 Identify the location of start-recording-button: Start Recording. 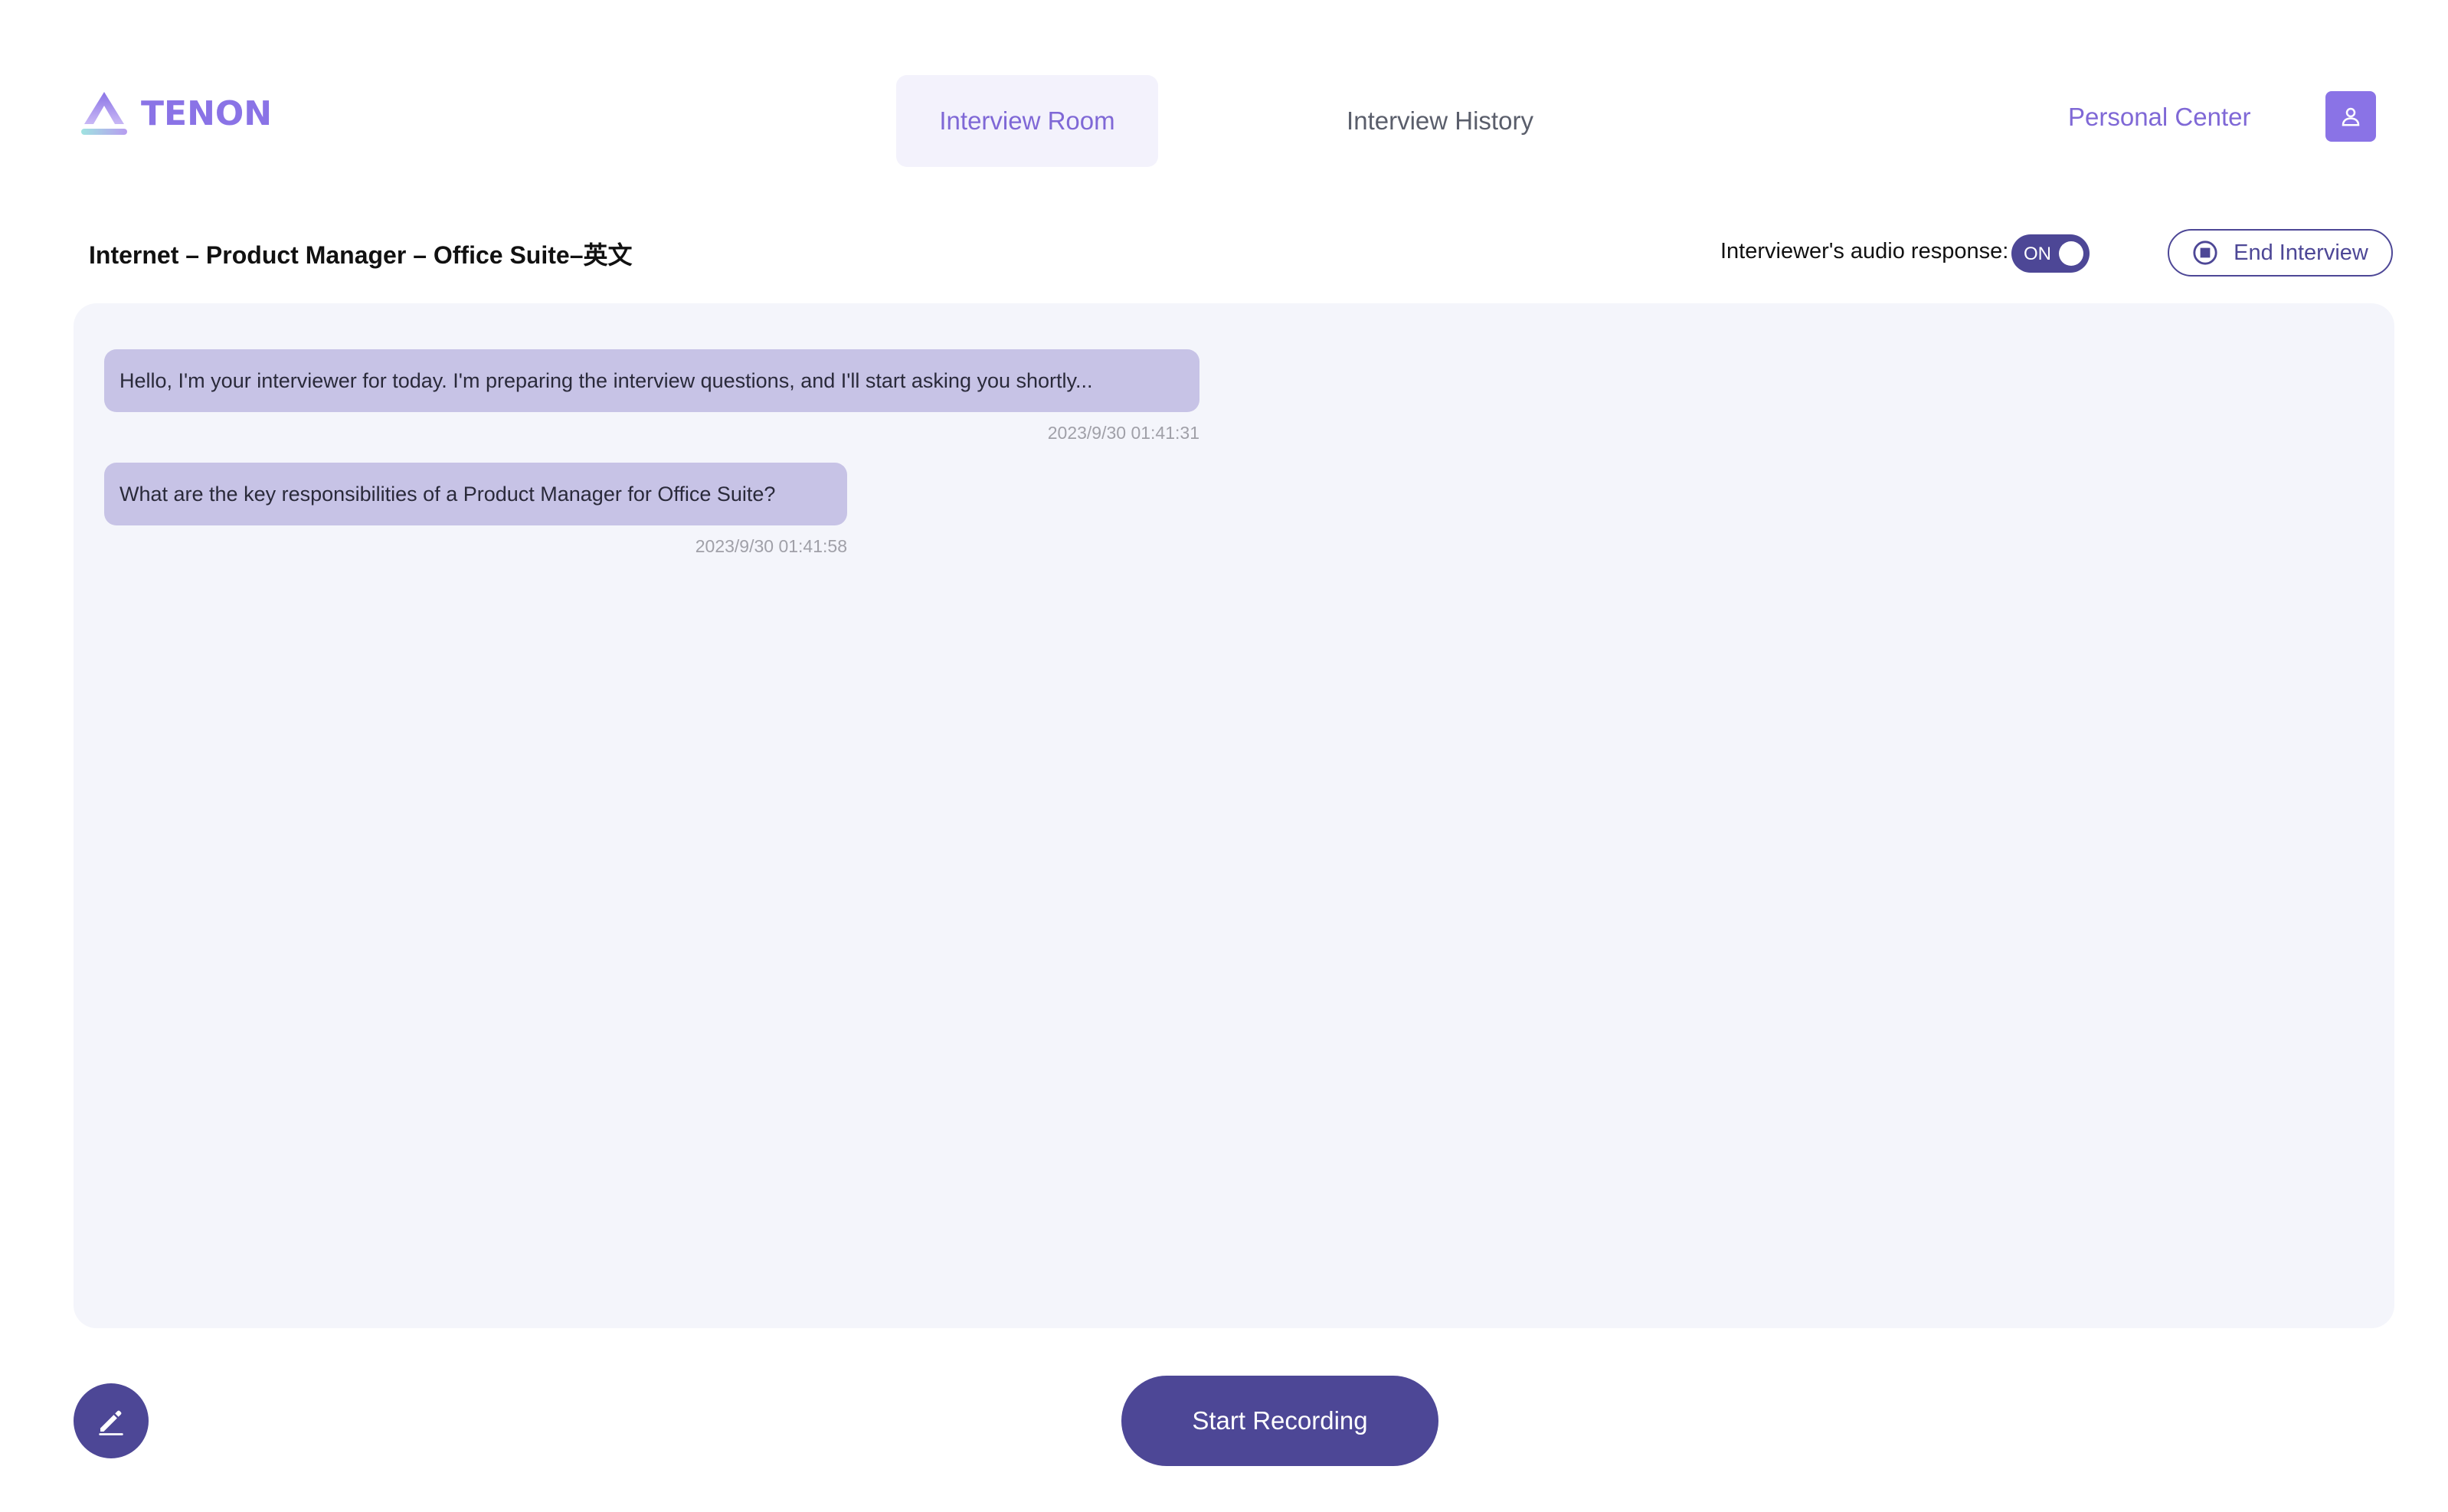
(1279, 1421).